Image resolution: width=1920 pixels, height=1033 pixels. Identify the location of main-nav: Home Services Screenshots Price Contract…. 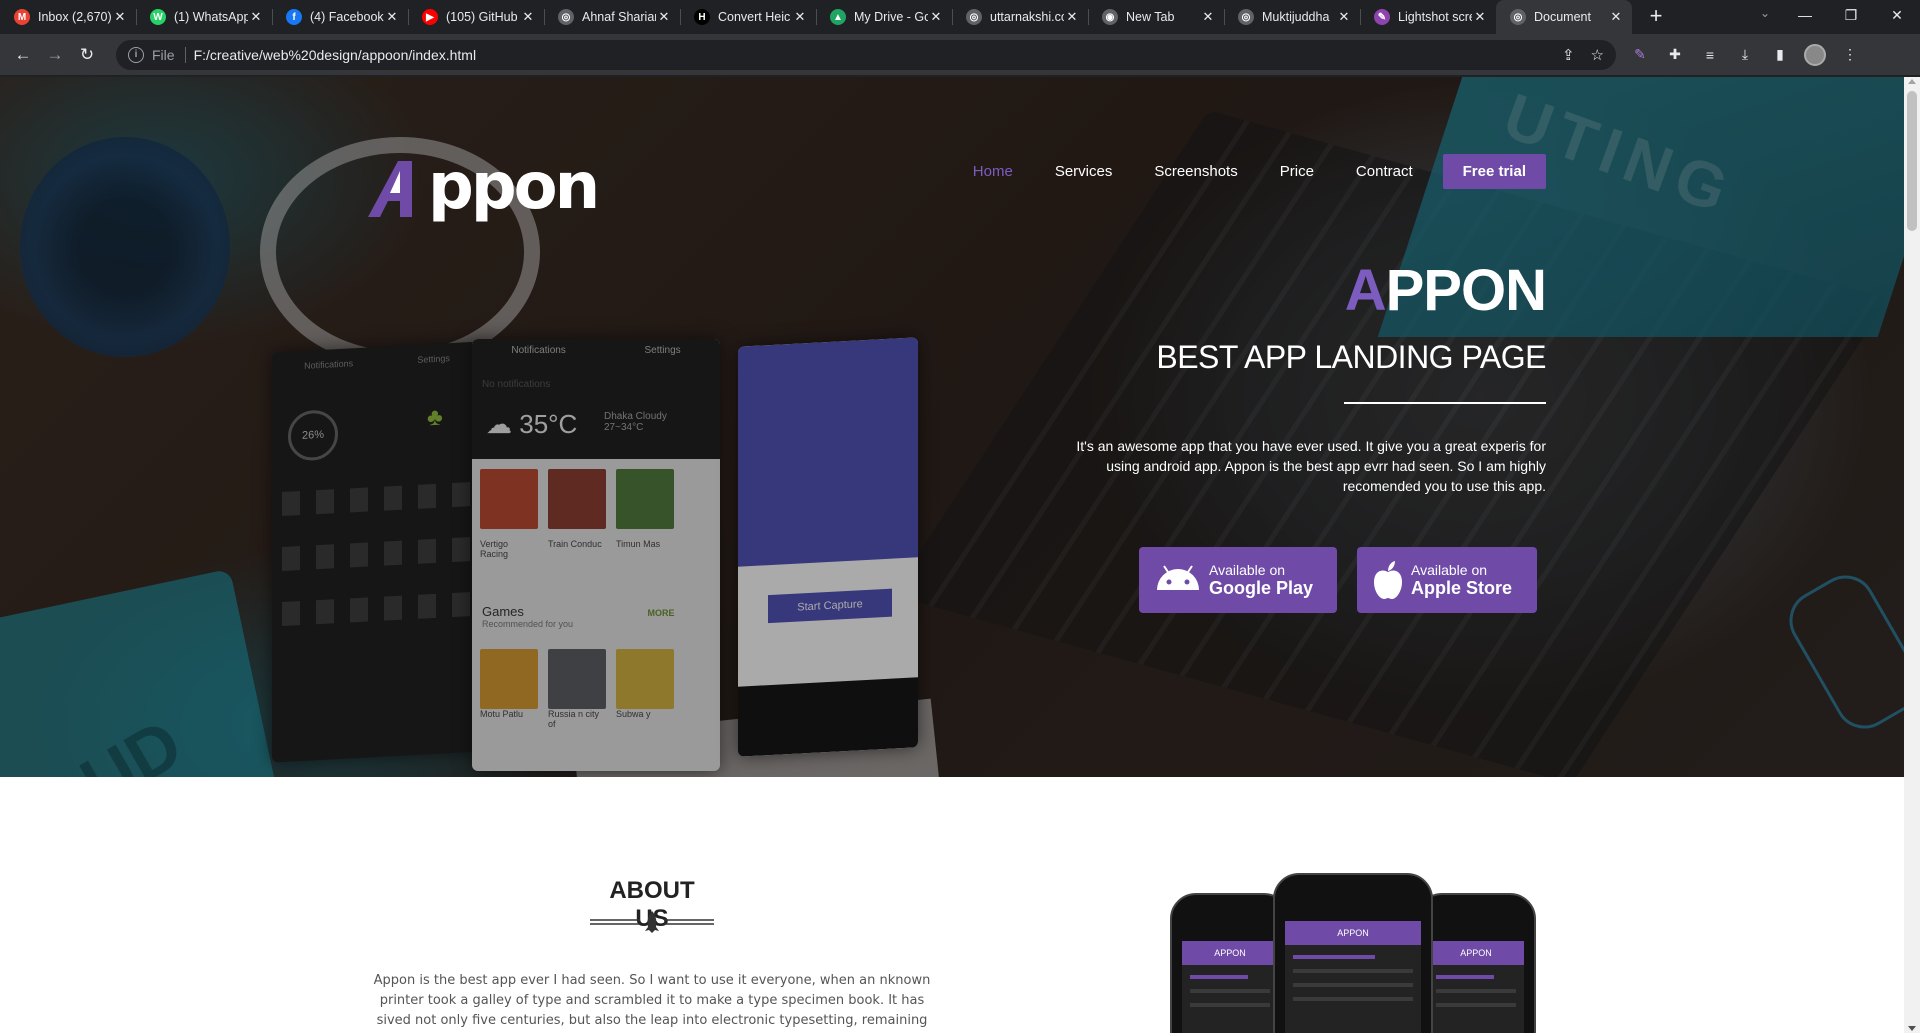
(1238, 171).